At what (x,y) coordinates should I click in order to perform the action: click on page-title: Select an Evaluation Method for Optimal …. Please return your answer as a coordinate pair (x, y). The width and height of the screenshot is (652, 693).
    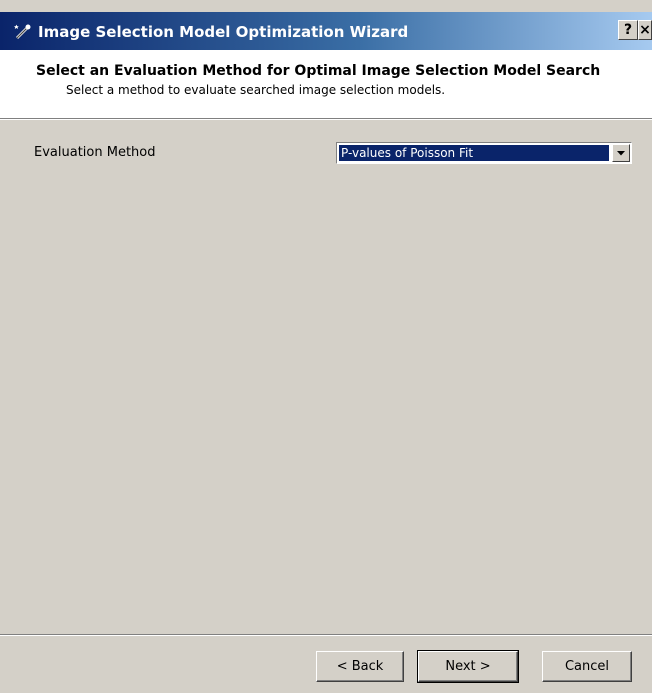
    Looking at the image, I should click on (318, 71).